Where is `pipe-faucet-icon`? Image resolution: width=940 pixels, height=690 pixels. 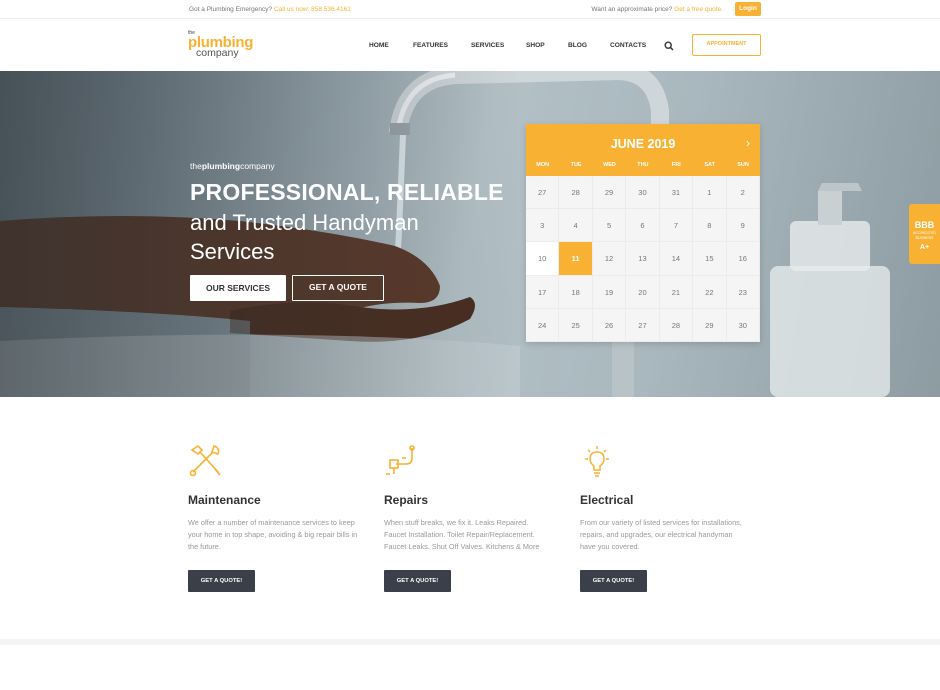
pipe-faucet-icon is located at coordinates (400, 460).